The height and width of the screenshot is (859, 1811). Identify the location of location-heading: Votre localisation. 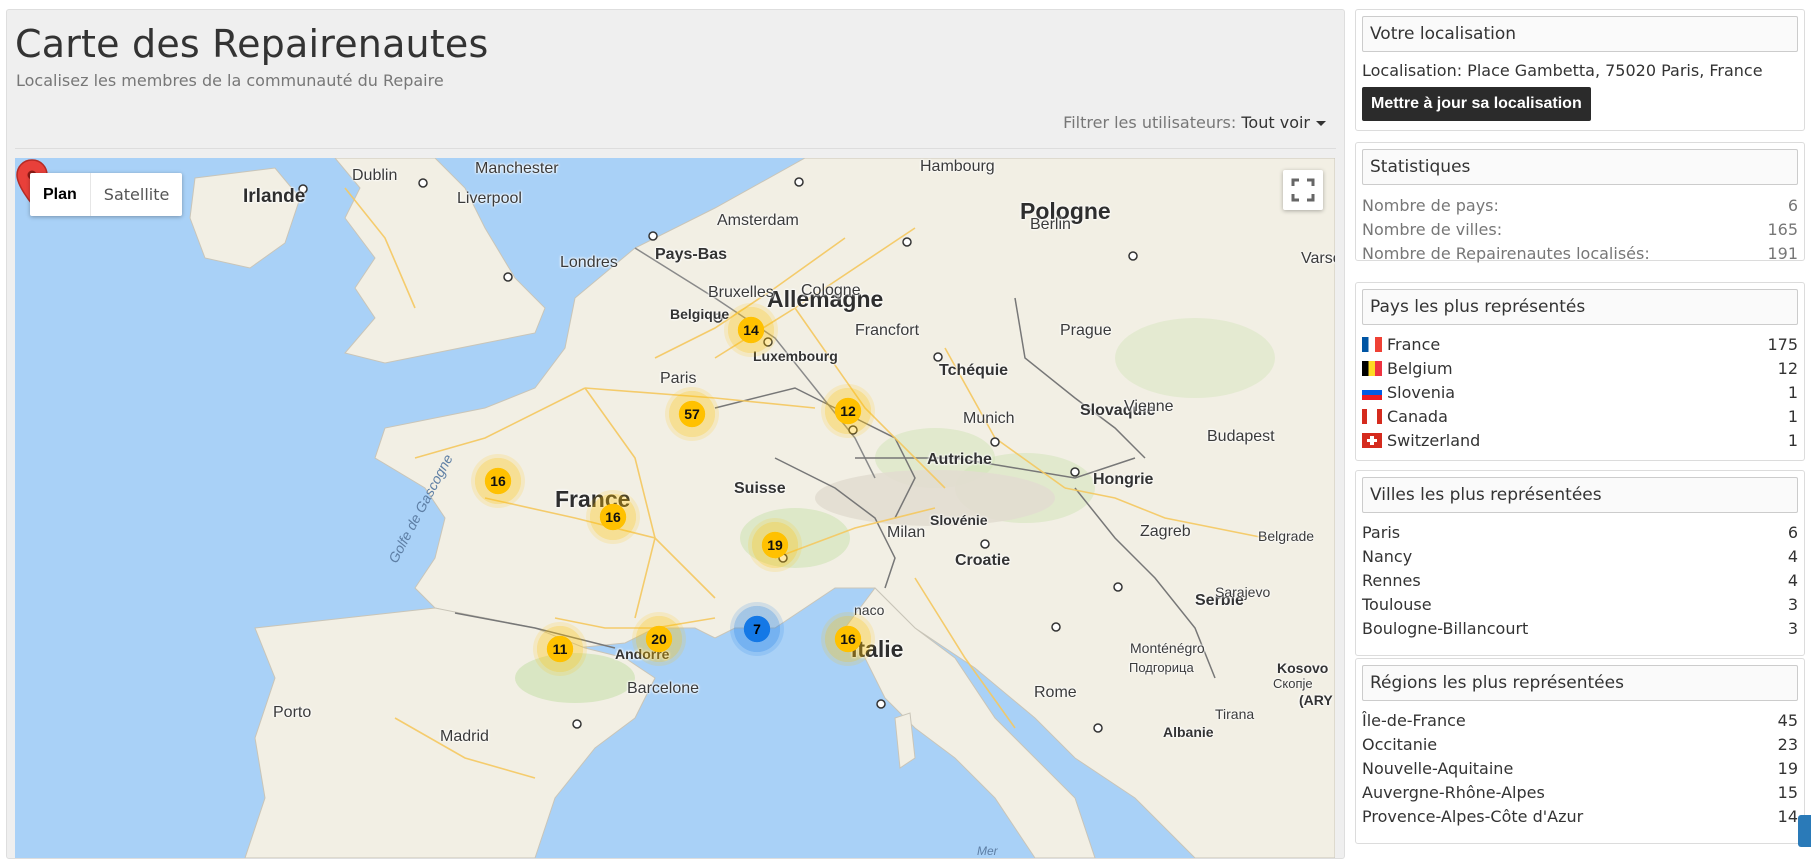
(1580, 34).